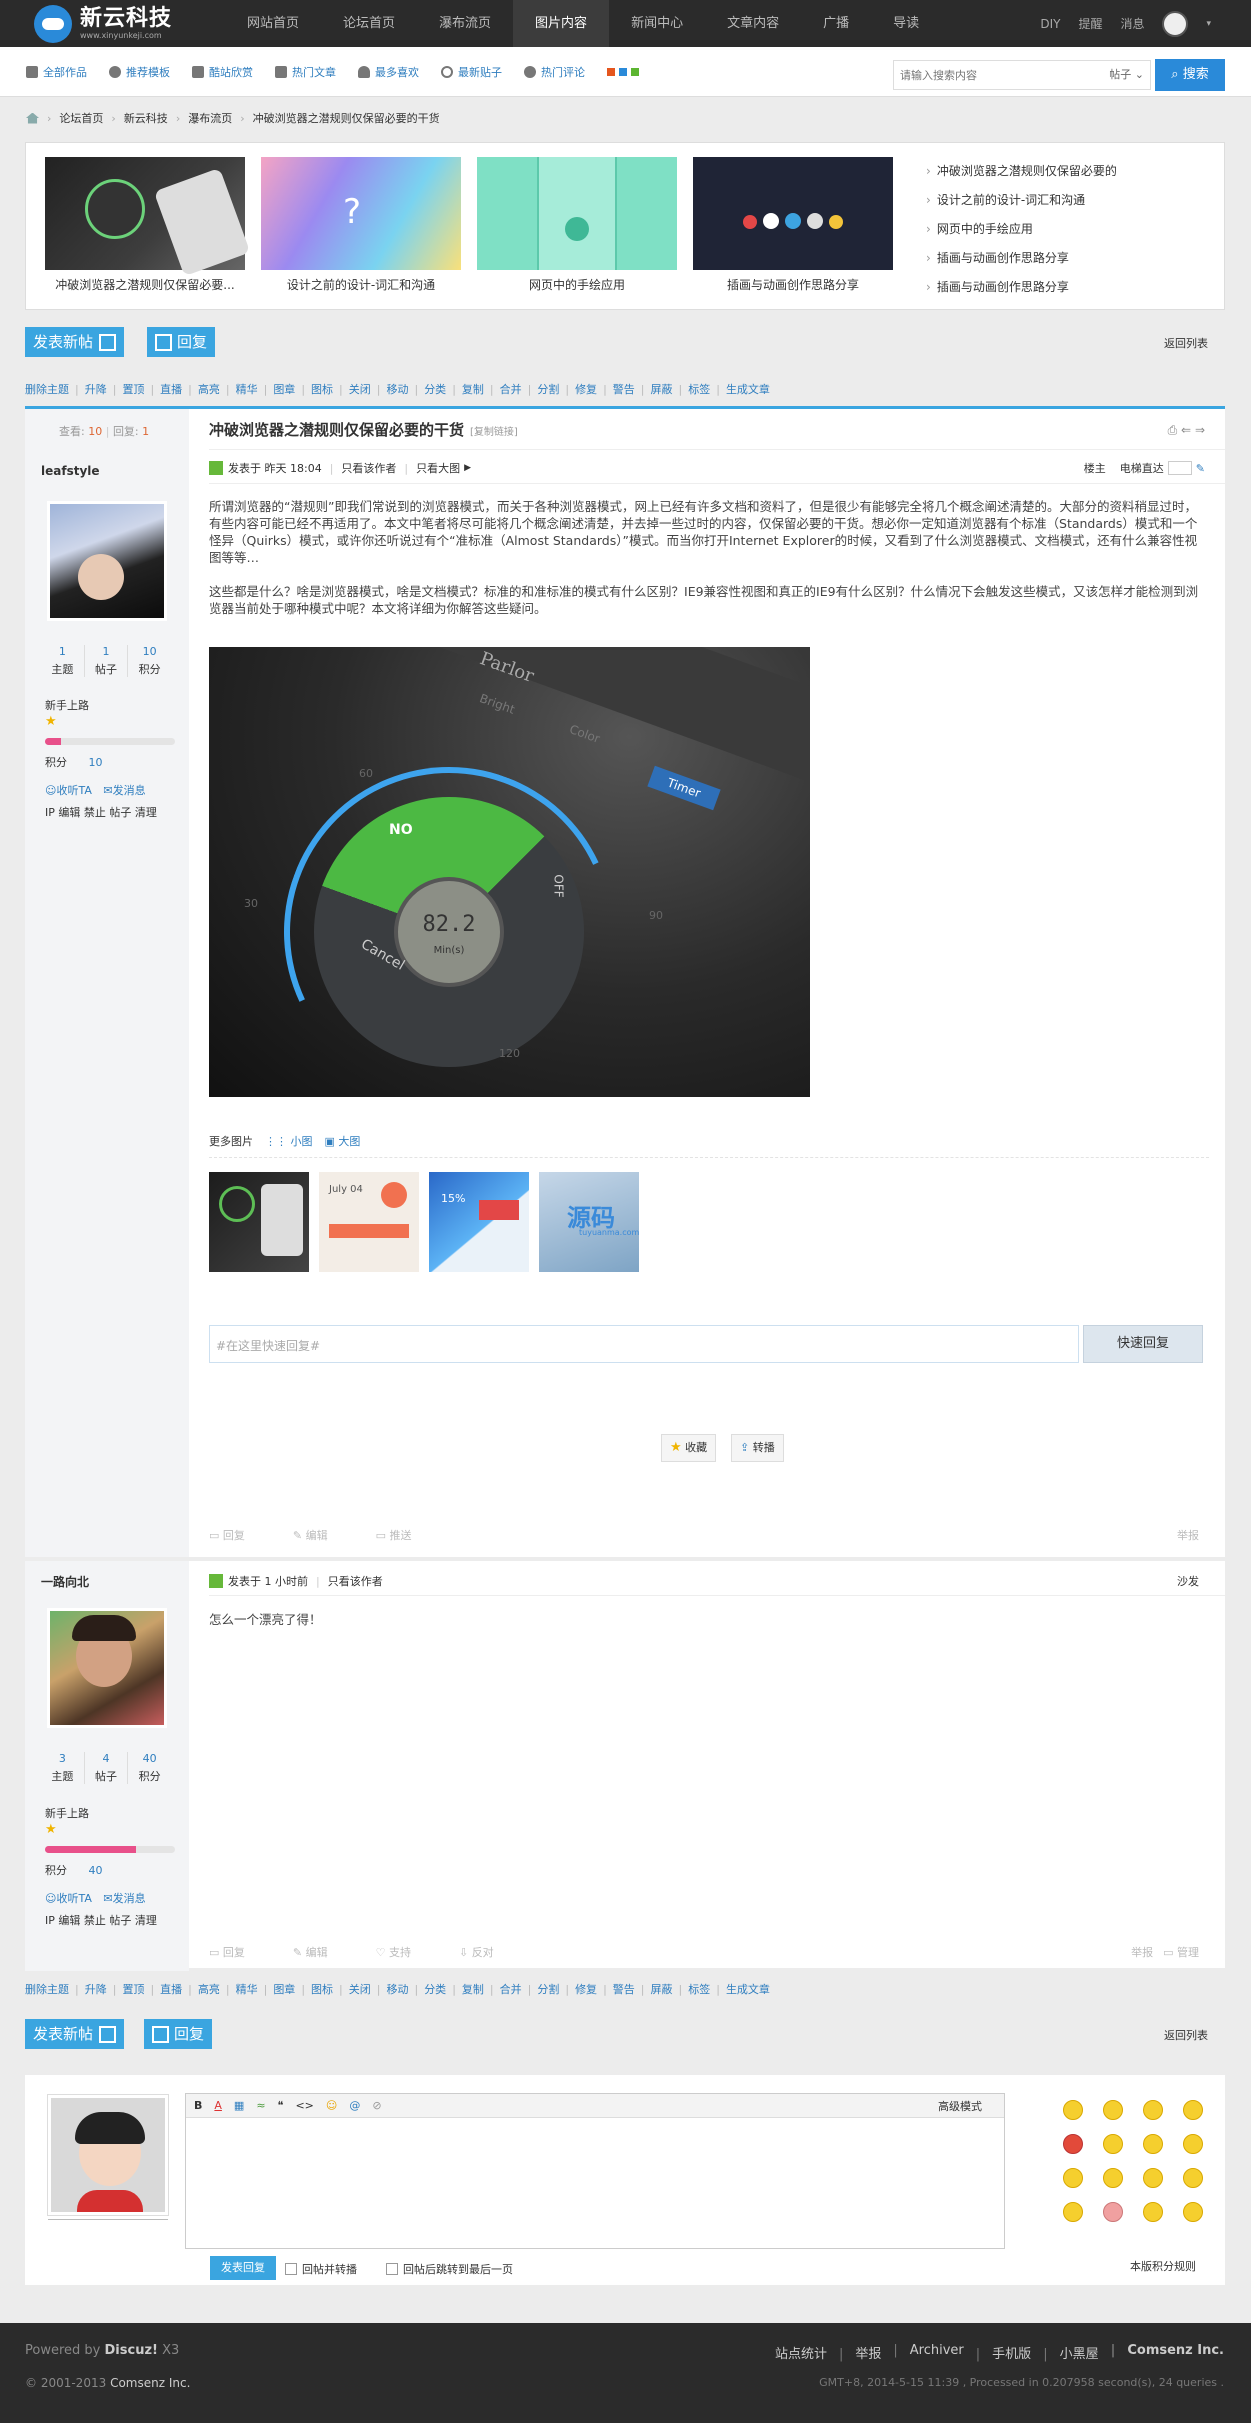  I want to click on post2-manage-link: ▭ 管理, so click(1181, 1952).